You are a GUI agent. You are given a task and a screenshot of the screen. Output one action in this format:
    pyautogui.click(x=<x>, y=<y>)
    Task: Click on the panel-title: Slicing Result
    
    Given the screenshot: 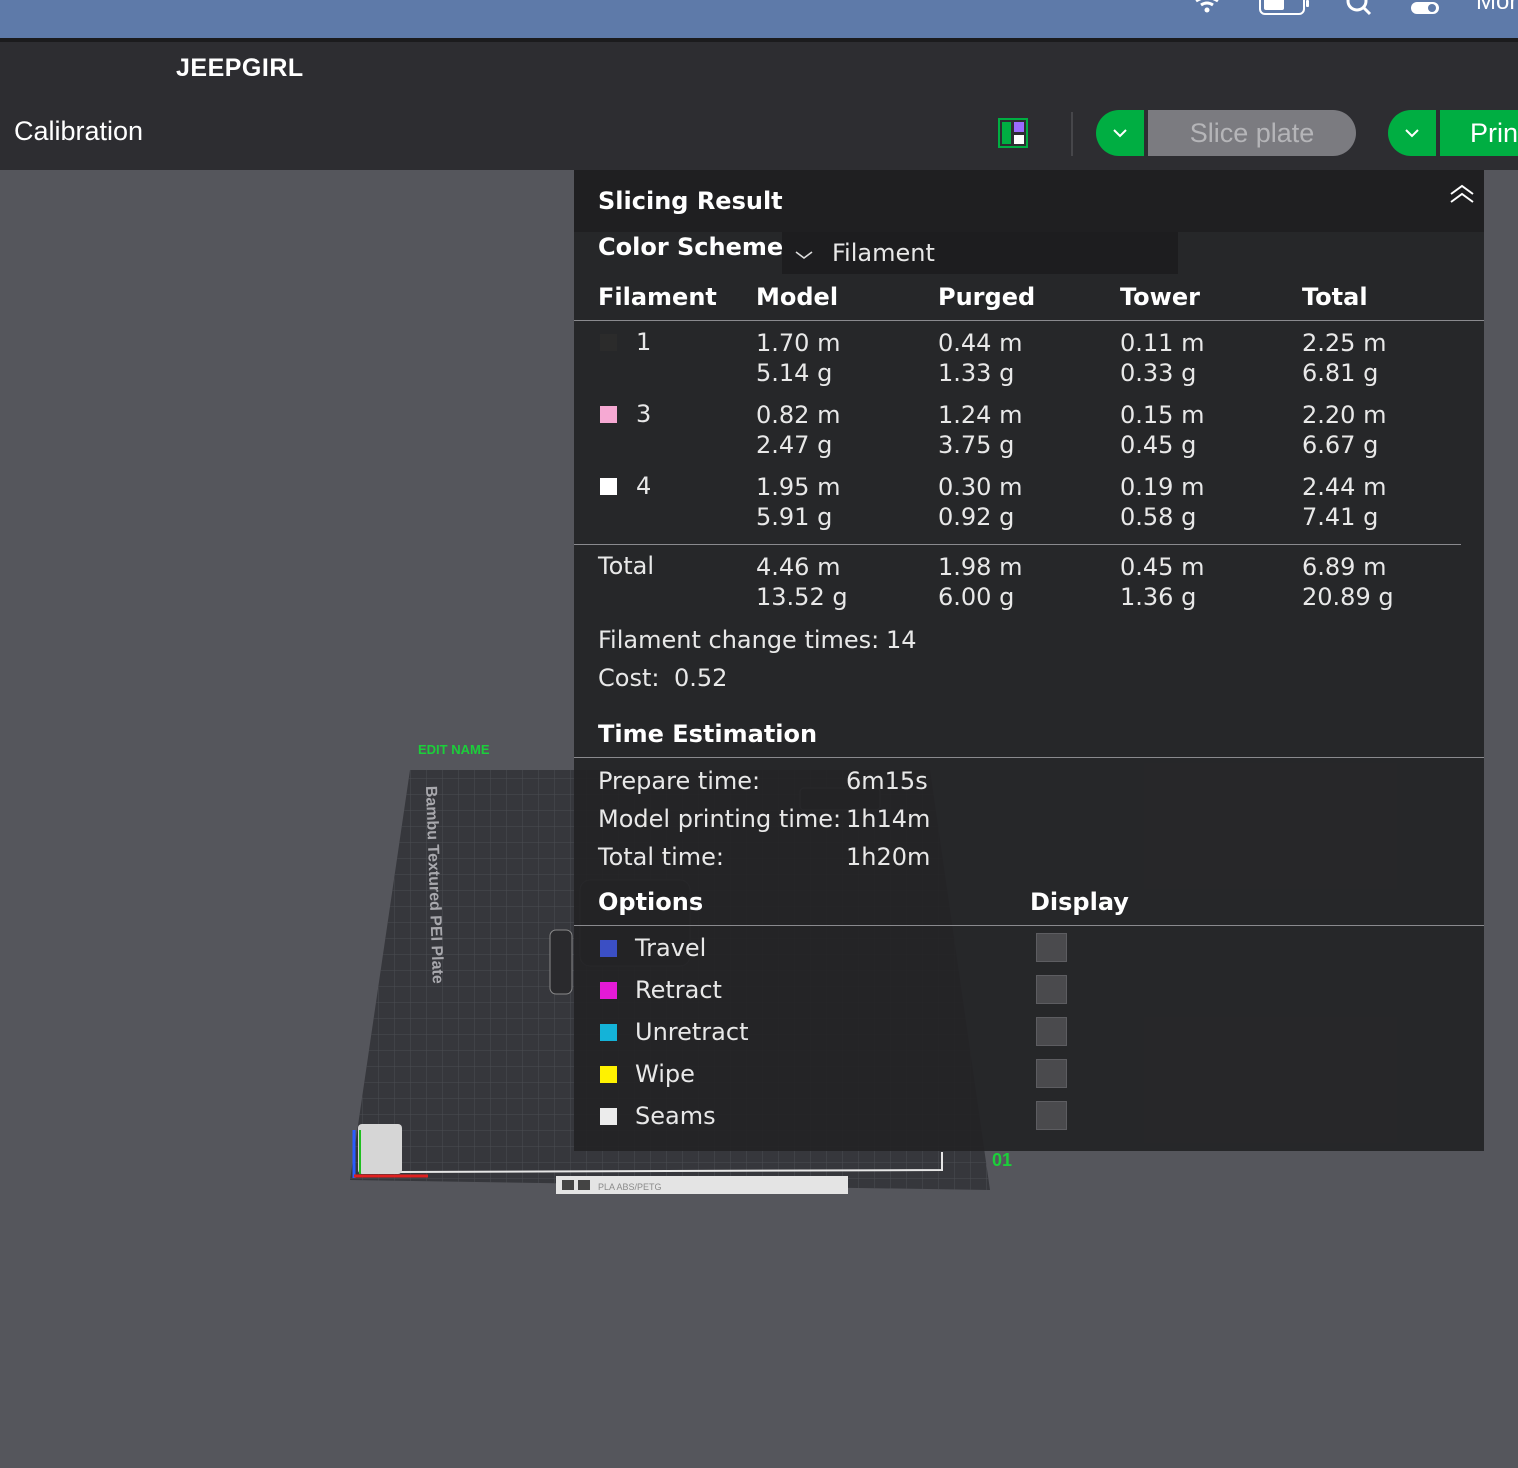 What is the action you would take?
    pyautogui.click(x=690, y=201)
    